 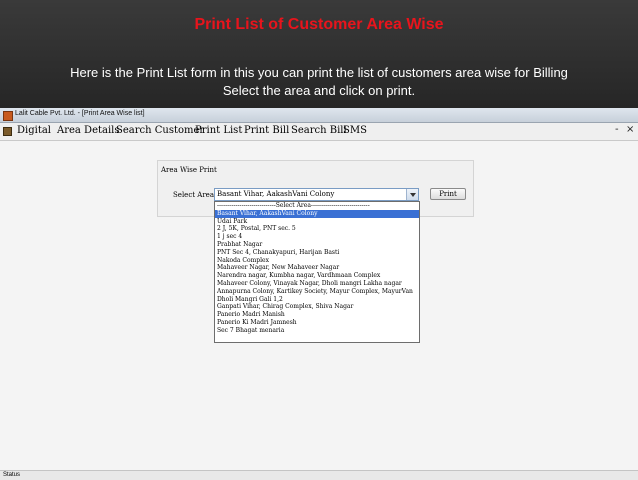 What do you see at coordinates (7, 131) in the screenshot?
I see `app-menu-icon` at bounding box center [7, 131].